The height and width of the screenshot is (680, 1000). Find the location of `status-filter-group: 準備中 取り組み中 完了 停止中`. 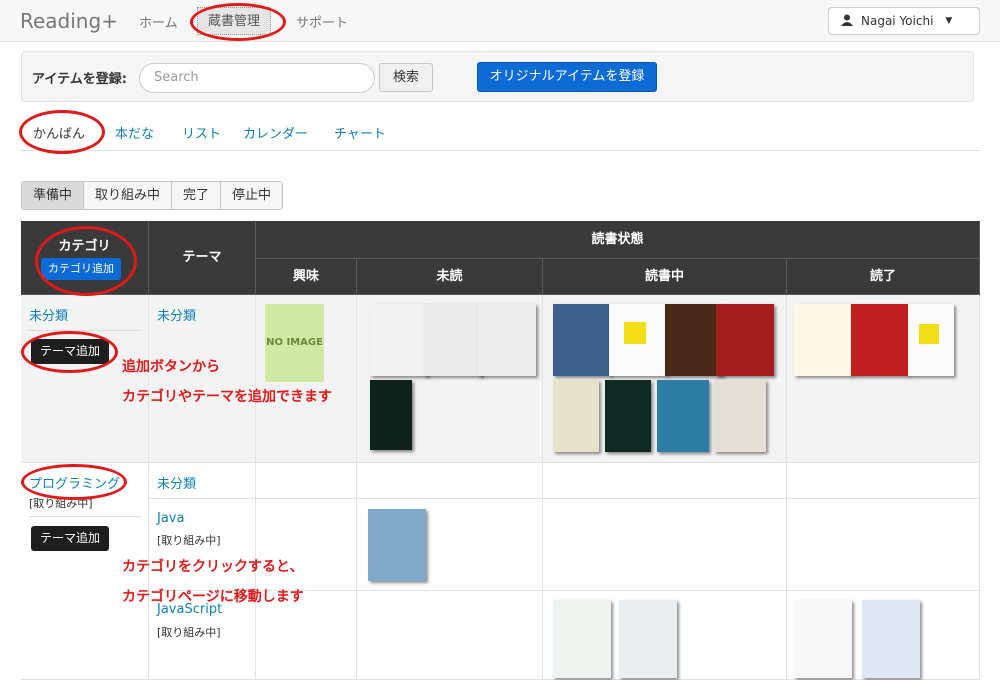

status-filter-group: 準備中 取り組み中 完了 停止中 is located at coordinates (152, 195).